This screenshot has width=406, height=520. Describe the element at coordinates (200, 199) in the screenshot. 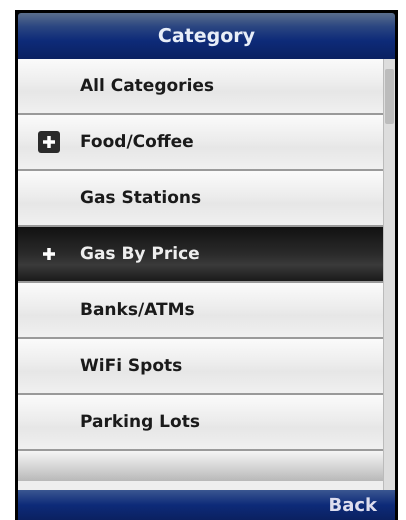

I see `category-item: Gas Stations` at that location.